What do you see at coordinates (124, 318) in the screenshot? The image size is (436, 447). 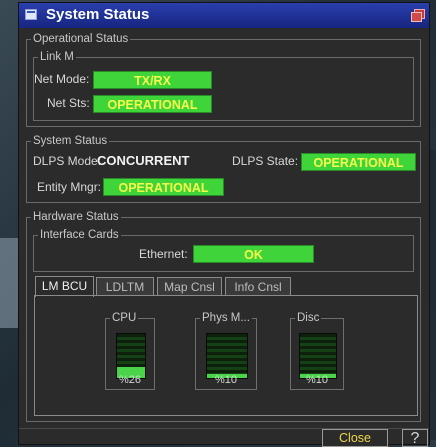 I see `cpu-gauge-label: CPU` at bounding box center [124, 318].